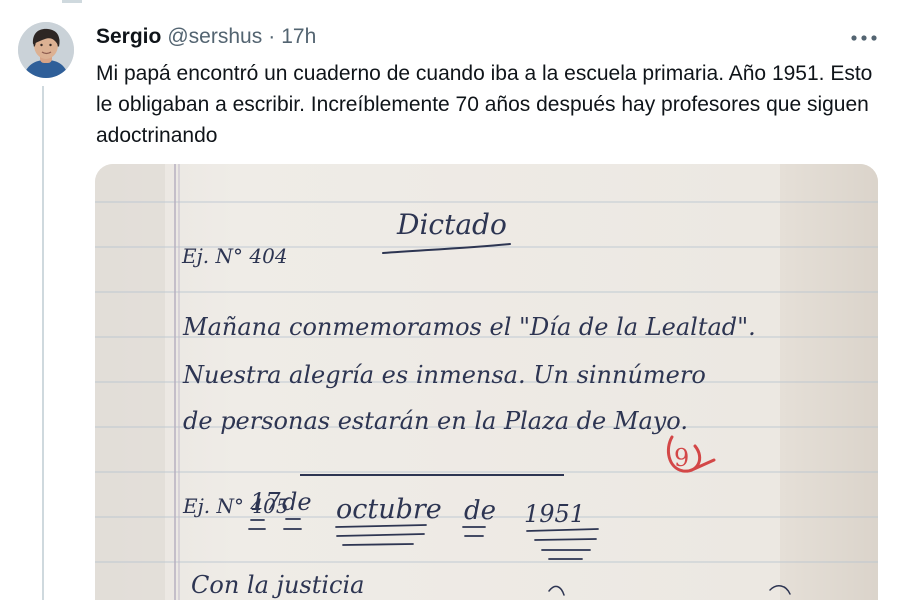  What do you see at coordinates (234, 256) in the screenshot?
I see `exercise-label-404: Ej. N° 404` at bounding box center [234, 256].